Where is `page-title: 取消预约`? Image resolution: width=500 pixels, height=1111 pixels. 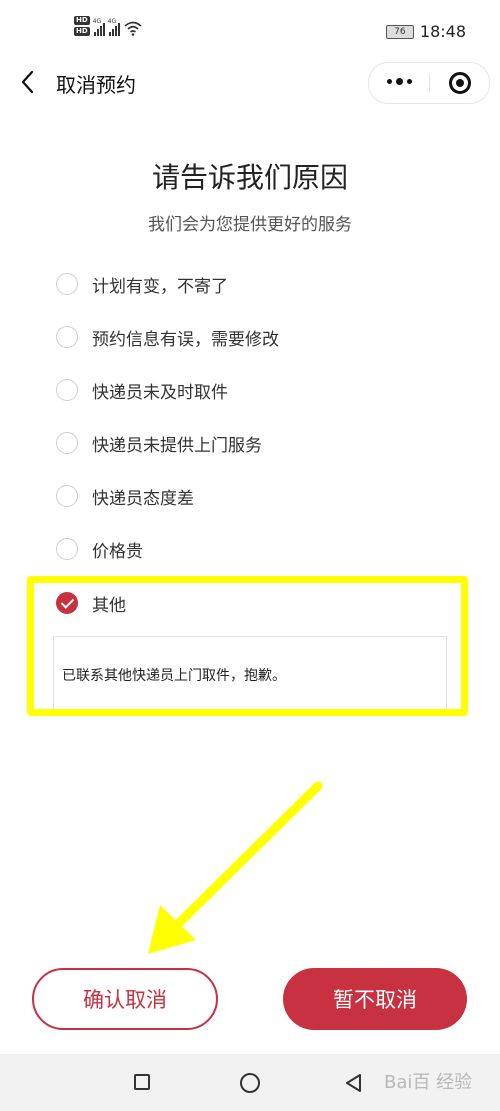 page-title: 取消预约 is located at coordinates (96, 85).